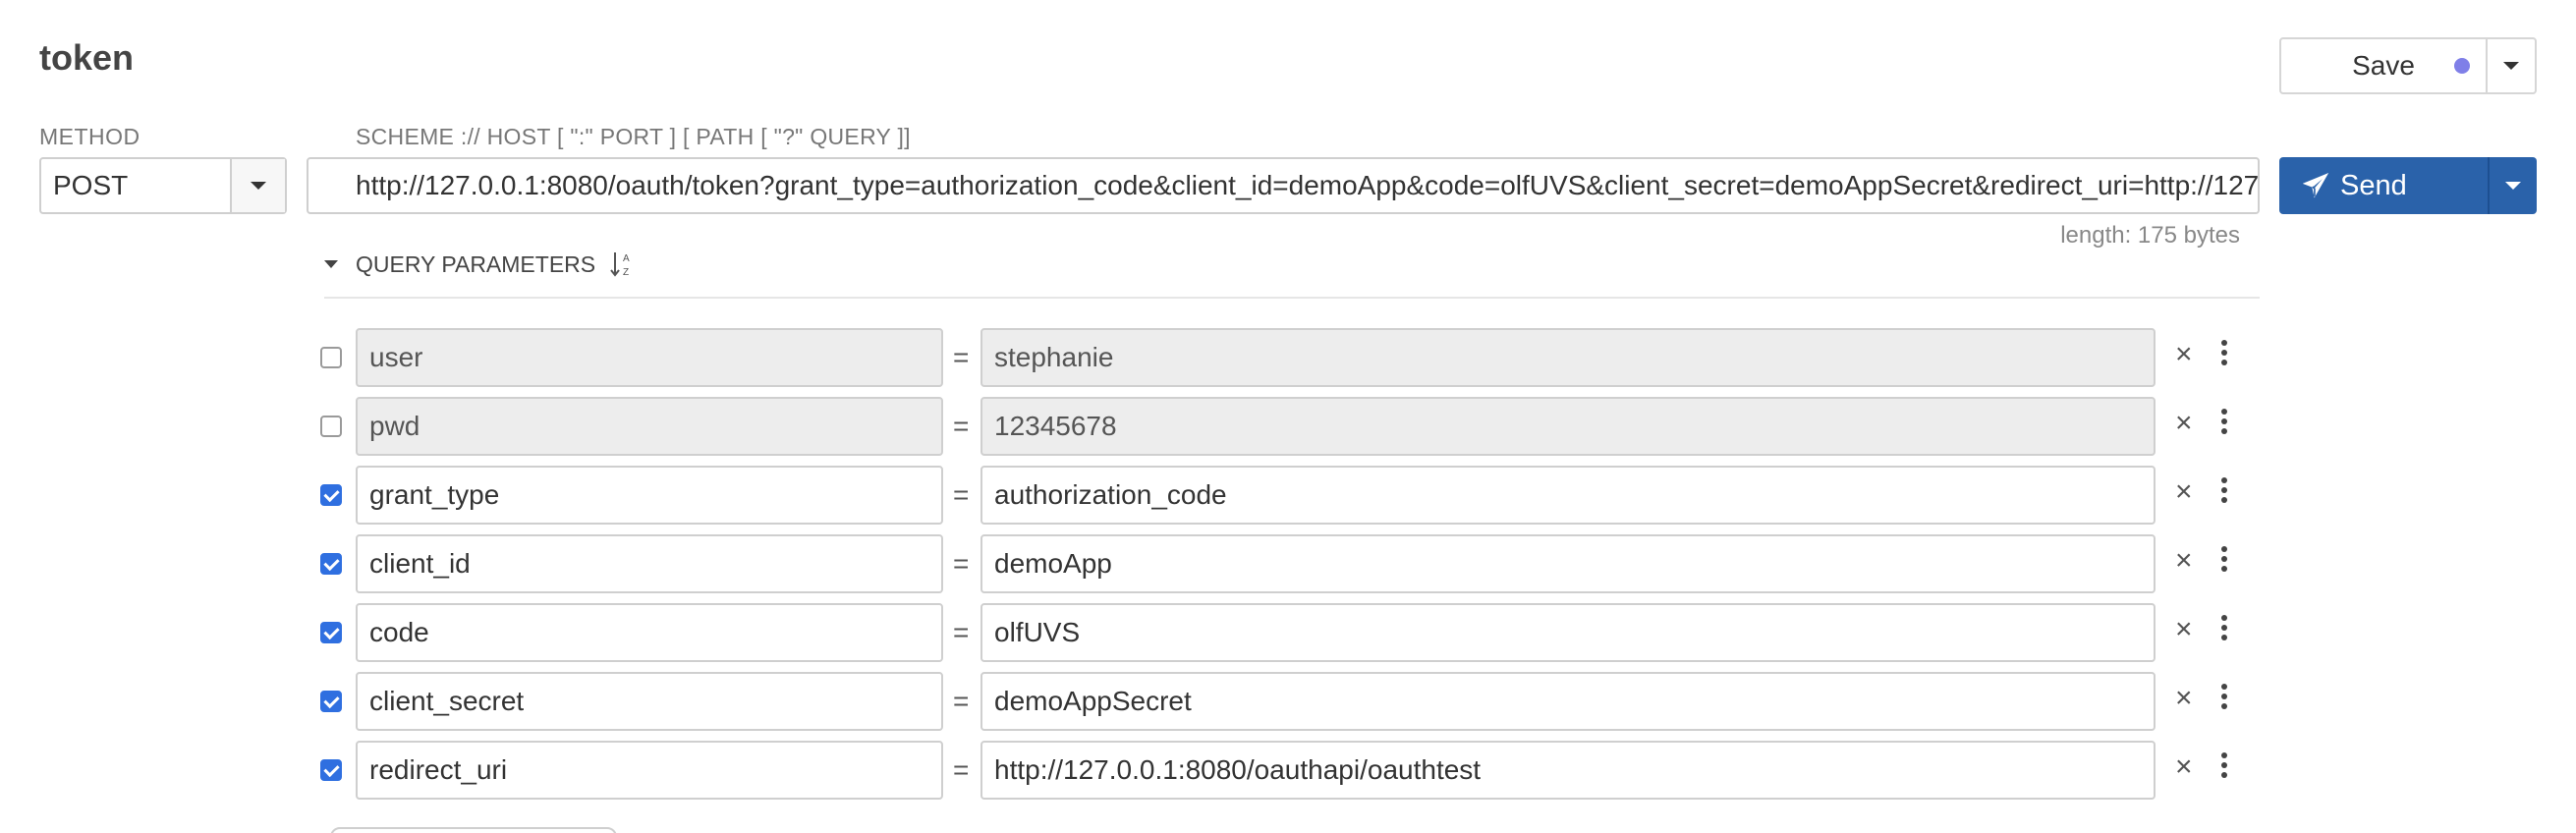 This screenshot has height=833, width=2576. I want to click on sort-alpha-icon: A Z, so click(622, 264).